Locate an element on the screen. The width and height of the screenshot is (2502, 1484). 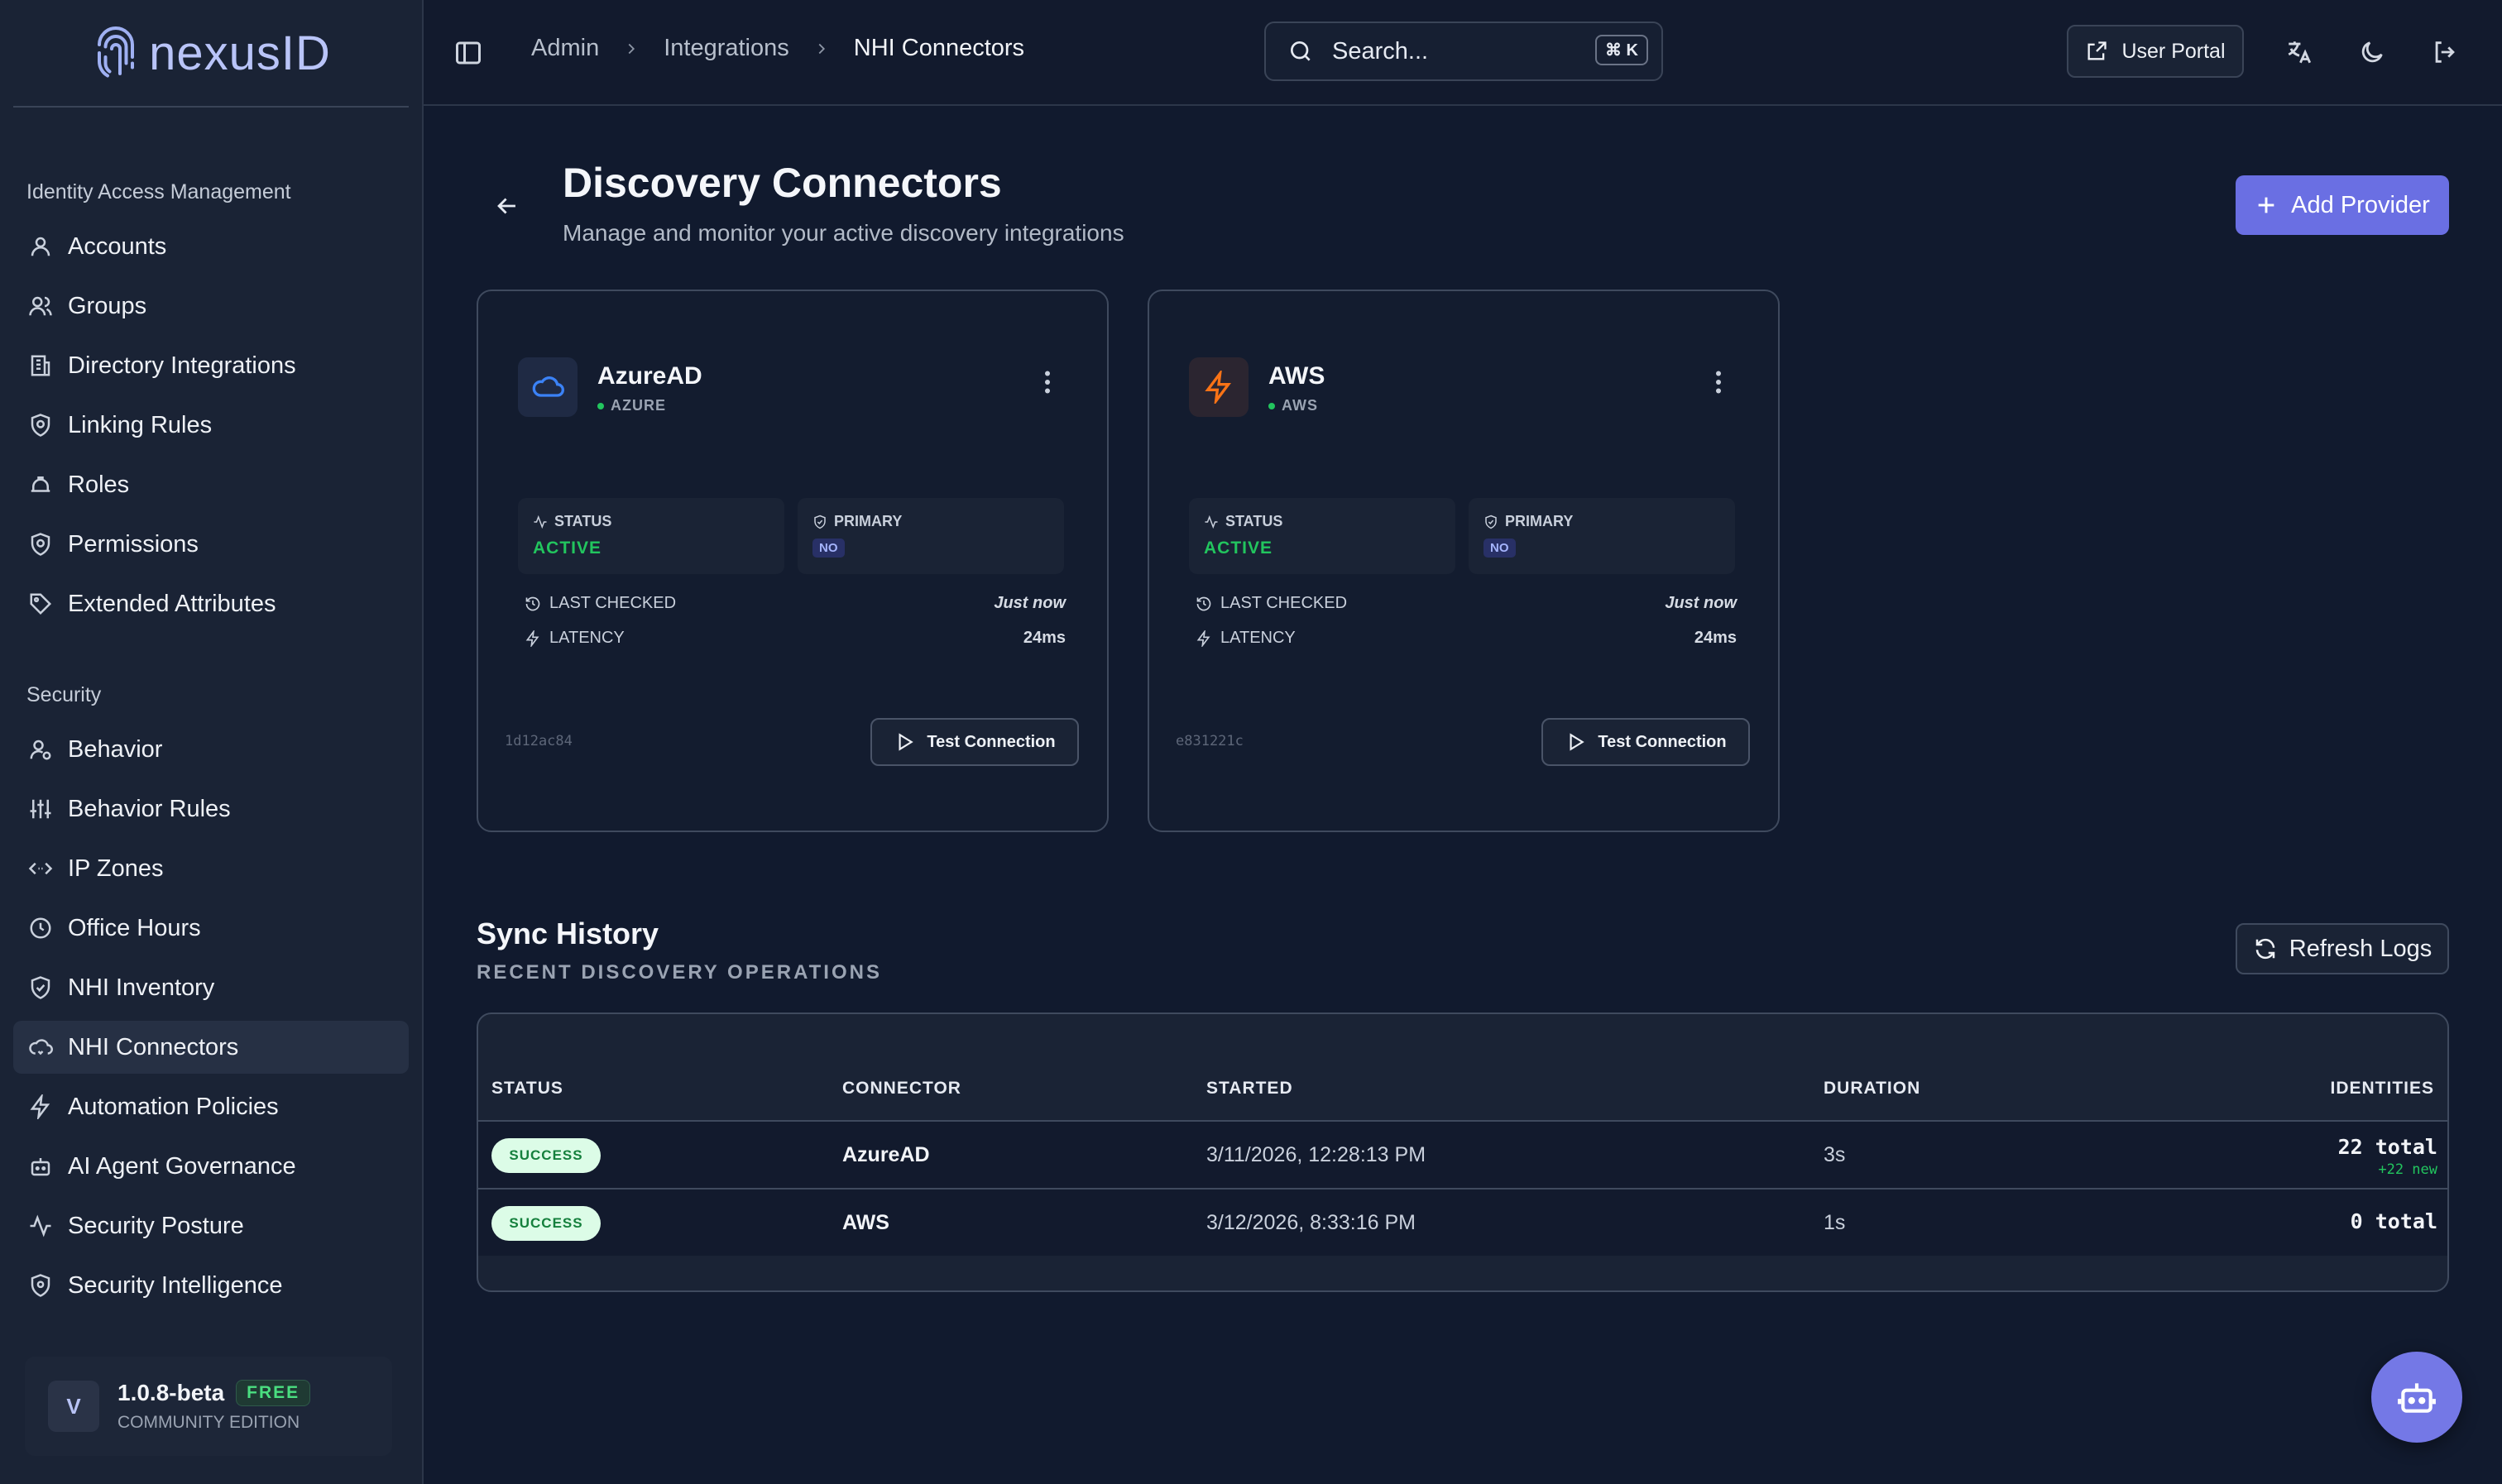
edition-label: COMMUNITY EDITION is located at coordinates (208, 1422).